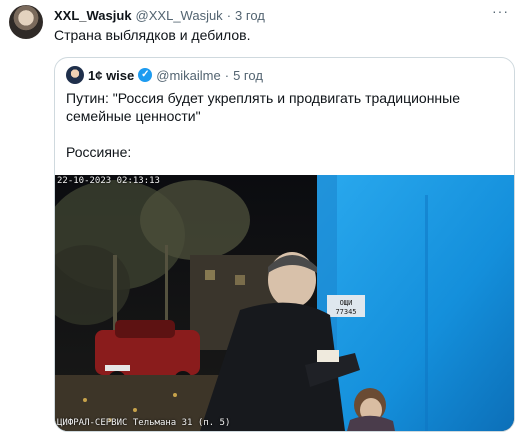 This screenshot has width=525, height=438. I want to click on tweet-time: 3 год, so click(250, 15).